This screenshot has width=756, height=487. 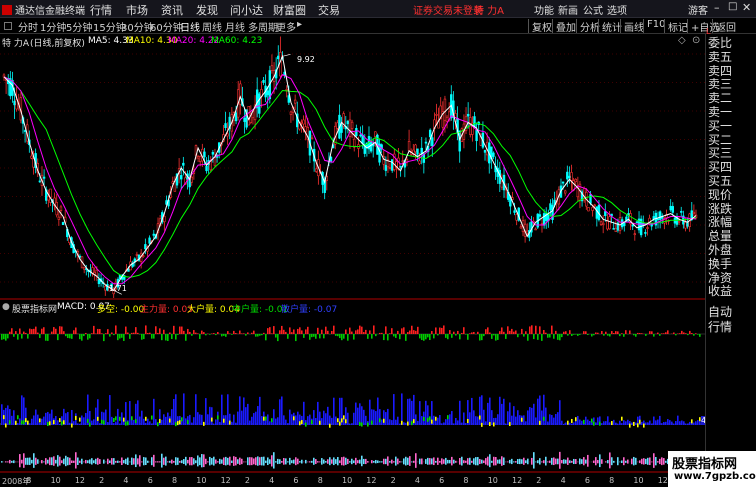 What do you see at coordinates (720, 312) in the screenshot?
I see `quote-mode-label: 自动` at bounding box center [720, 312].